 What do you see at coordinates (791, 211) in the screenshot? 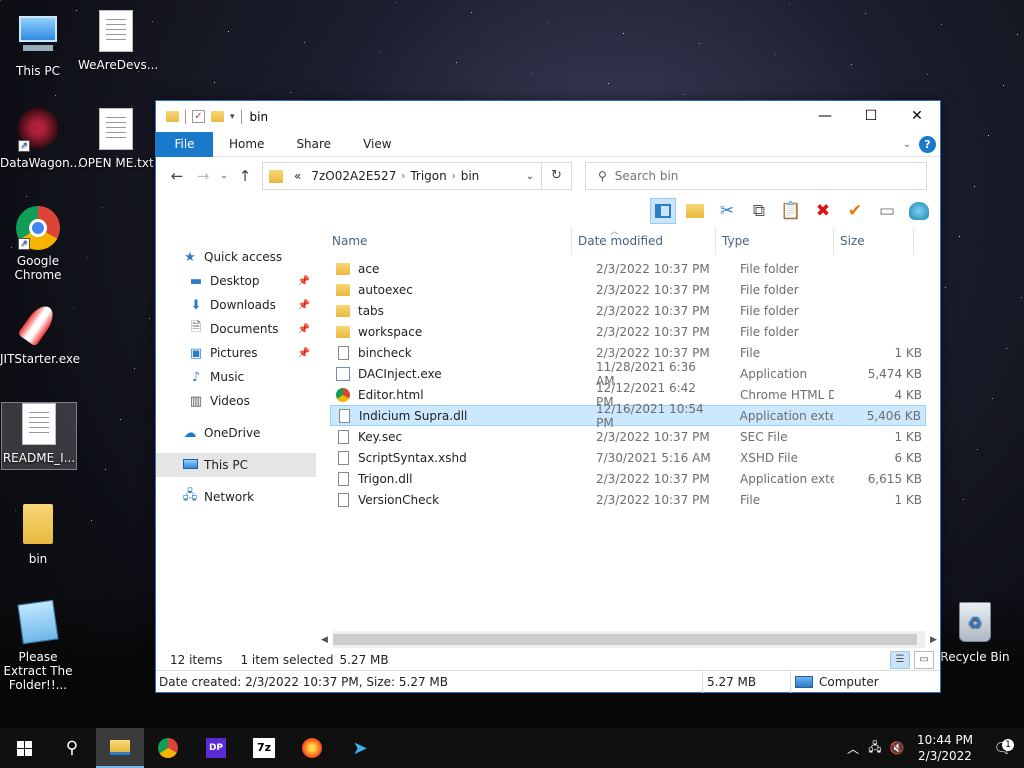
I see `paste-icon: 📋` at bounding box center [791, 211].